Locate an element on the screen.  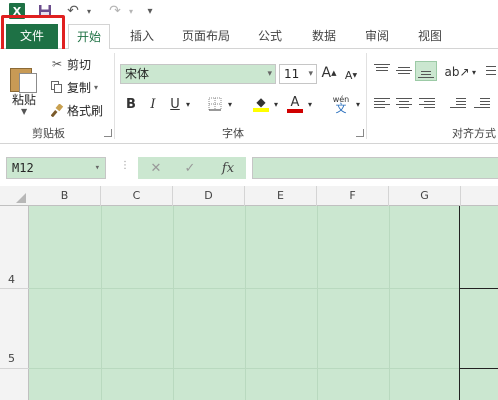
paste-button: 粘贴 is located at coordinates (24, 99).